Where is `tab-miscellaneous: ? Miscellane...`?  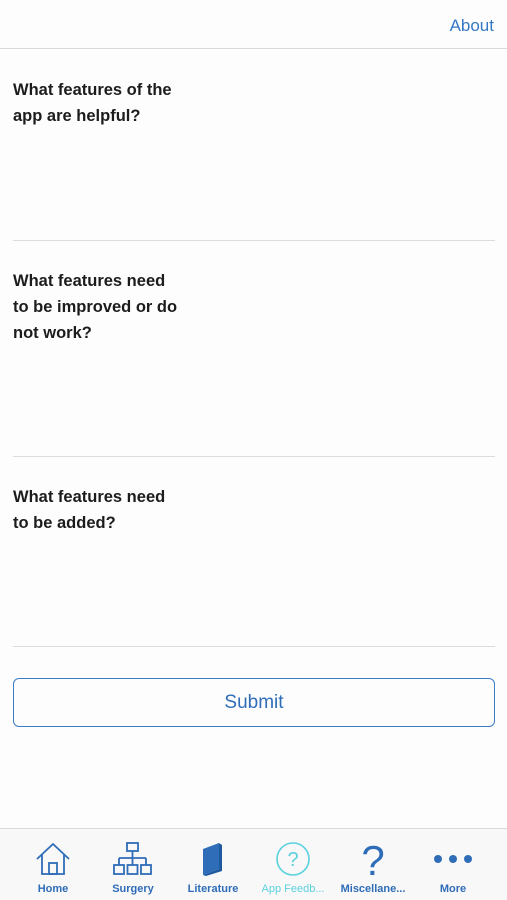
tab-miscellaneous: ? Miscellane... is located at coordinates (373, 864).